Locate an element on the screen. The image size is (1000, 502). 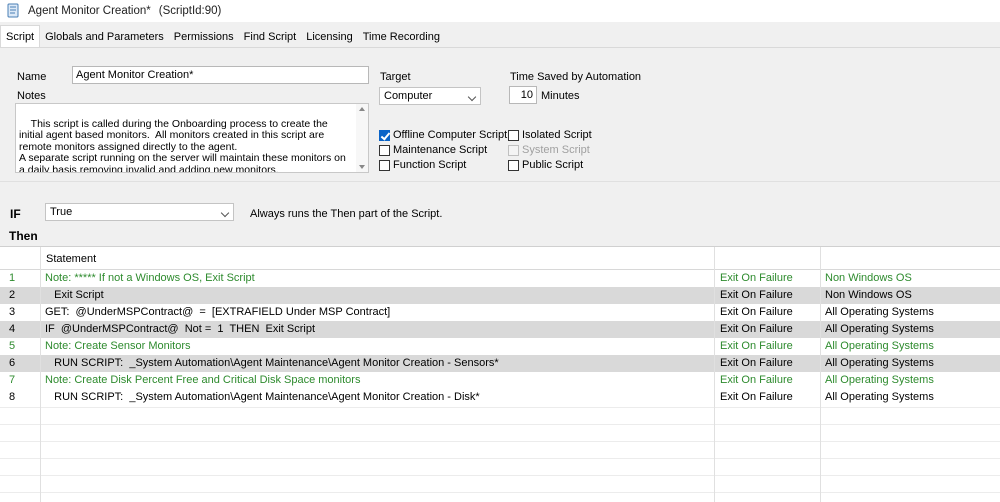
name-label: Name is located at coordinates (32, 77).